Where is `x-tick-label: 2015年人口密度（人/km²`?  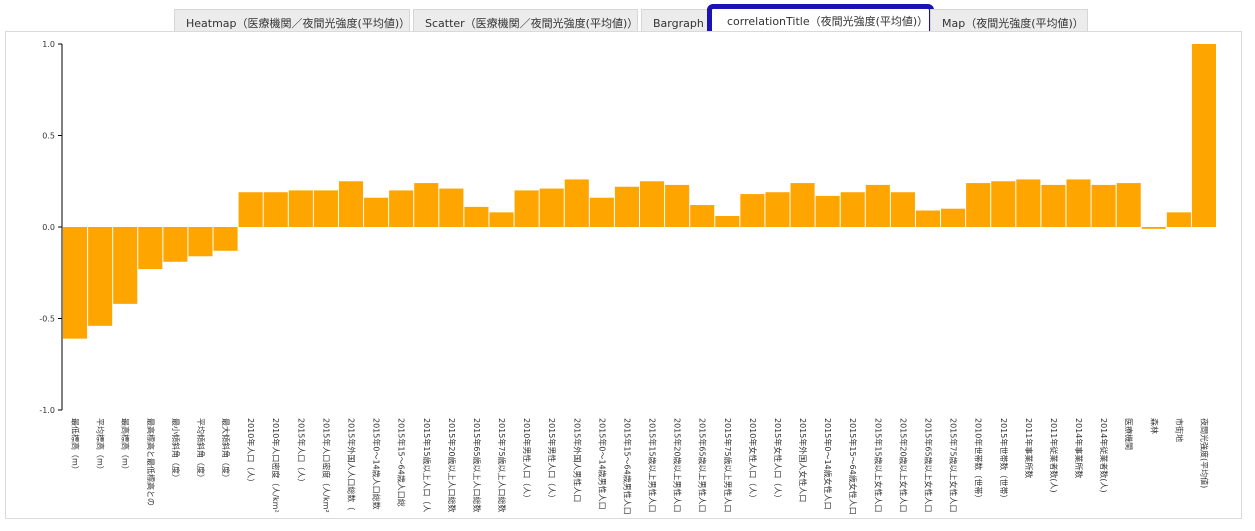 x-tick-label: 2015年人口密度（人/km² is located at coordinates (326, 465).